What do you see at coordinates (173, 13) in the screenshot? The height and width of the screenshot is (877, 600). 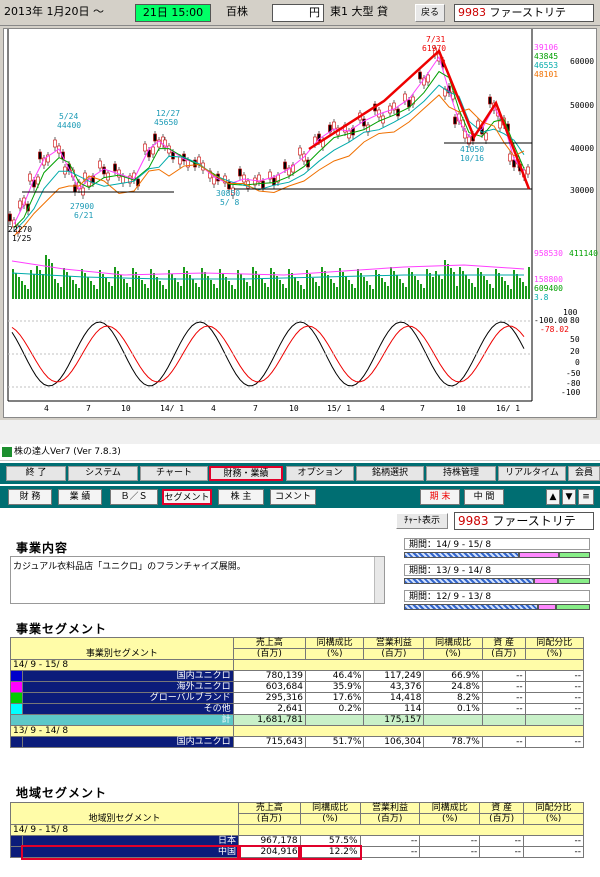 I see `time-field: 21日 15:00` at bounding box center [173, 13].